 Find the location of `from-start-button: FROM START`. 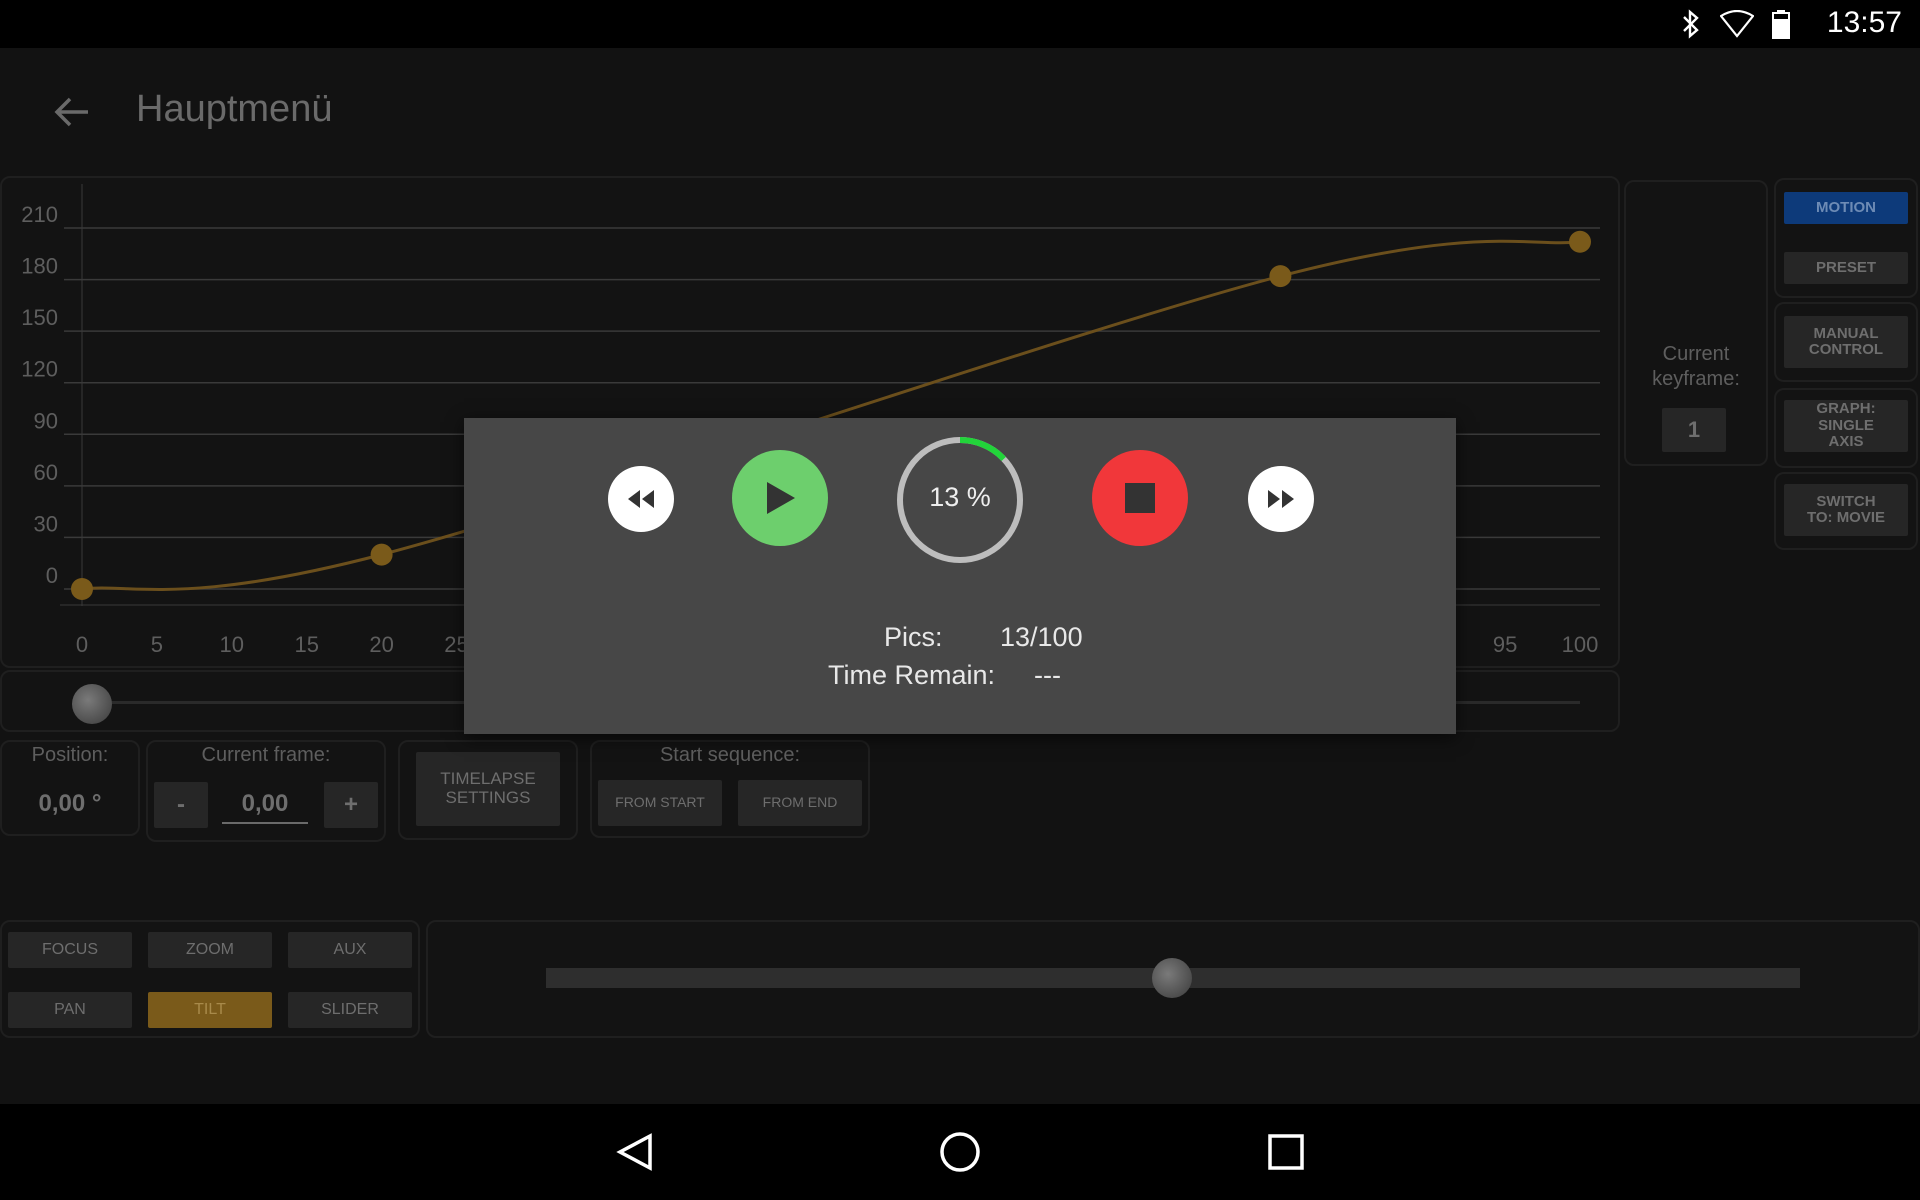

from-start-button: FROM START is located at coordinates (660, 803).